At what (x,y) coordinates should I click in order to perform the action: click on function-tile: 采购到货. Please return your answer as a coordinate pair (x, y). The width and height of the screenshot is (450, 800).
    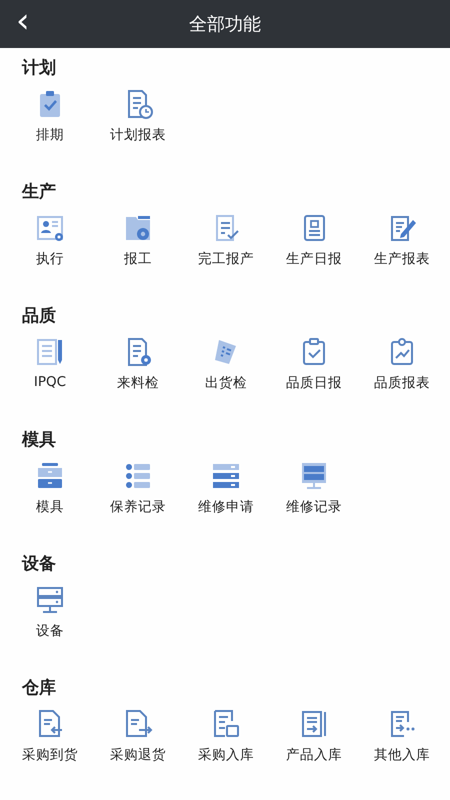
    Looking at the image, I should click on (50, 734).